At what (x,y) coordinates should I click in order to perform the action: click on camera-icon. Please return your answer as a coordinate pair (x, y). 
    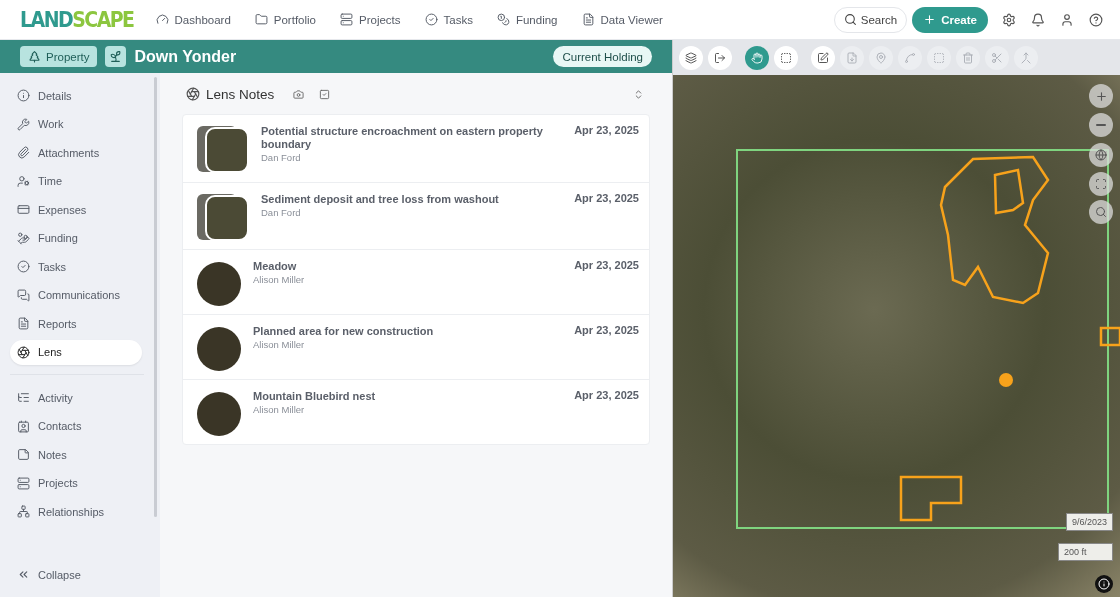
    Looking at the image, I should click on (298, 94).